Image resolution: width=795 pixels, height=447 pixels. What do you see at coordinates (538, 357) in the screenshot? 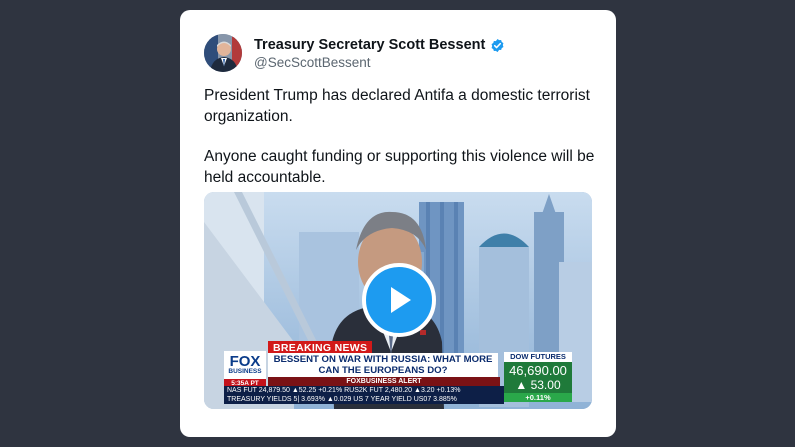
I see `dow-label: DOW FUTURES` at bounding box center [538, 357].